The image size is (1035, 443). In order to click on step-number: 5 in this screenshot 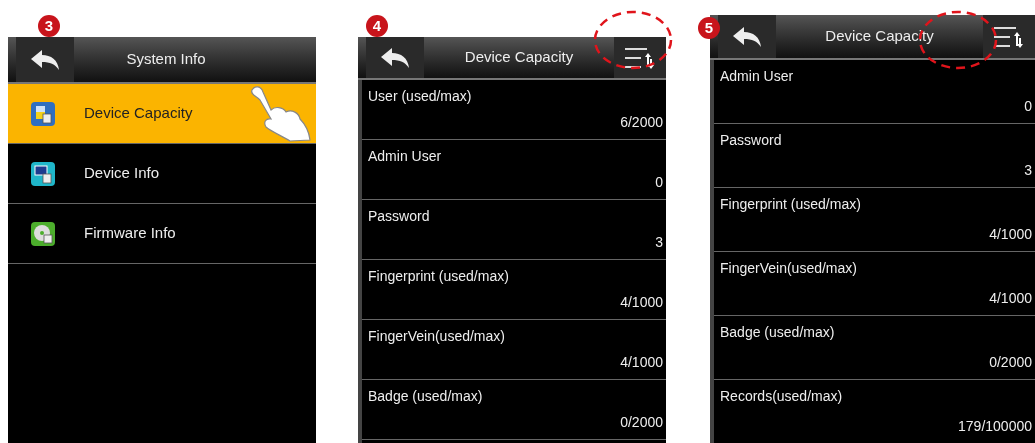, I will do `click(709, 28)`.